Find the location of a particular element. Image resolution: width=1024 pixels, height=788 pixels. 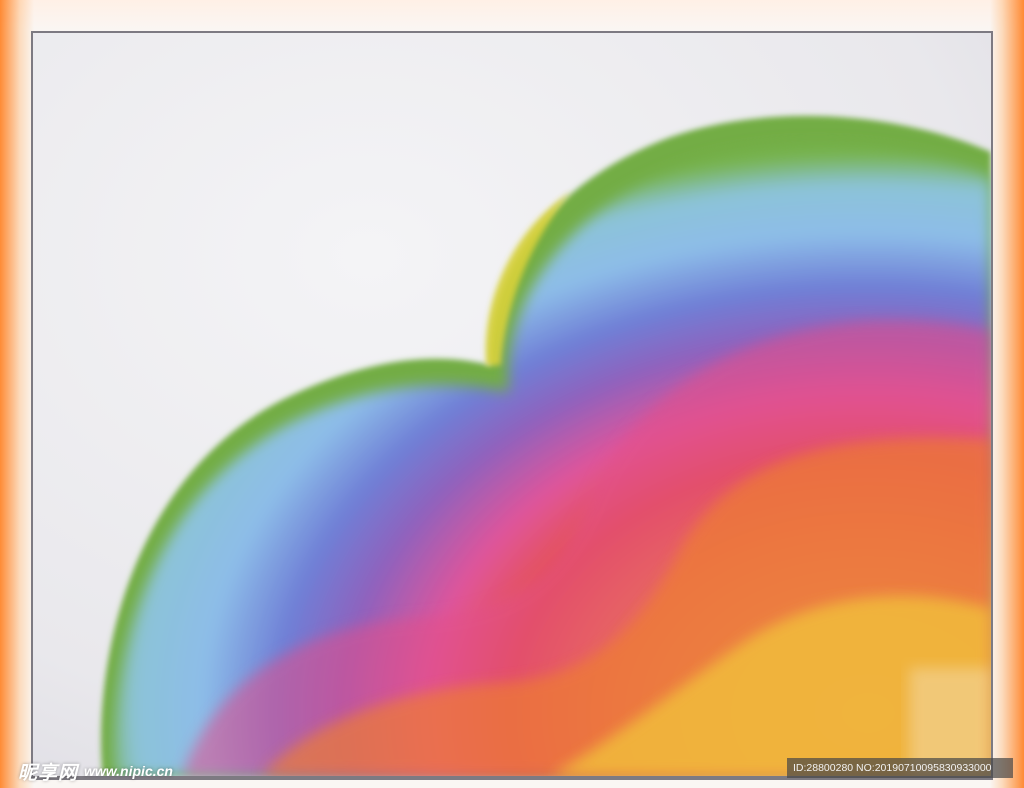

watermark-logo: 昵享网 www.nipic.cn is located at coordinates (95, 771).